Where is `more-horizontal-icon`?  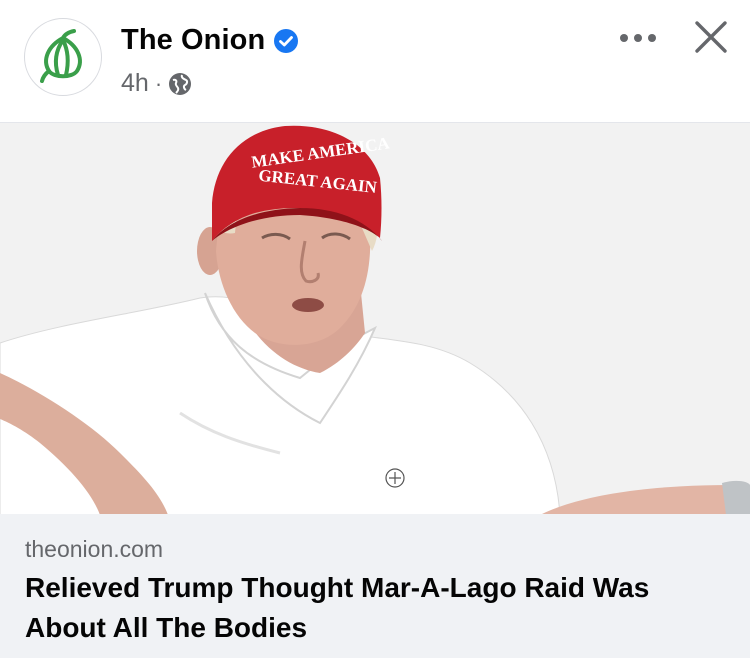 more-horizontal-icon is located at coordinates (638, 38).